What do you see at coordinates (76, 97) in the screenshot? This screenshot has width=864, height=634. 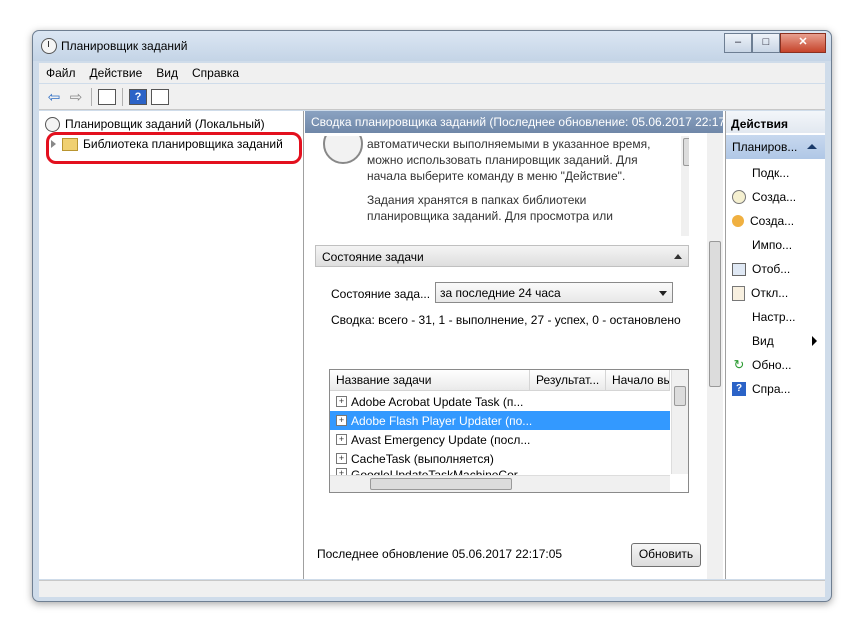 I see `forward-arrow-icon: ⇨` at bounding box center [76, 97].